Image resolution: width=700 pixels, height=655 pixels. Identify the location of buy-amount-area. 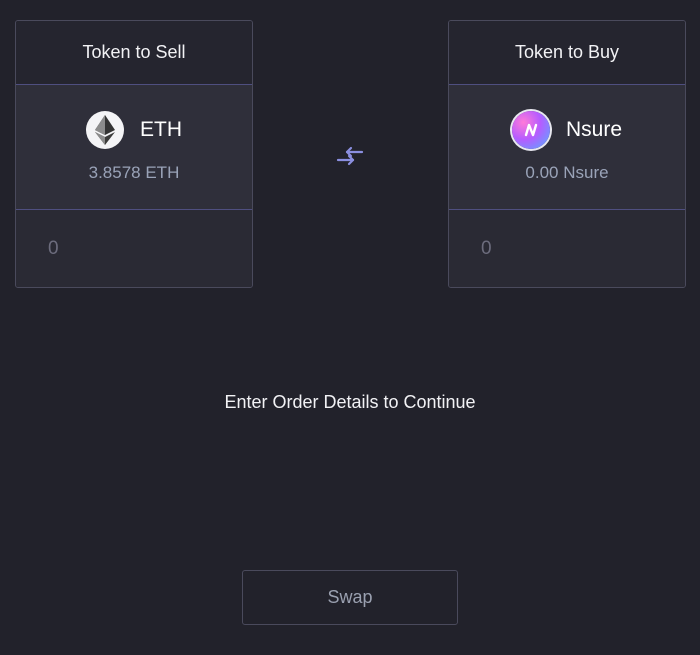
(567, 248).